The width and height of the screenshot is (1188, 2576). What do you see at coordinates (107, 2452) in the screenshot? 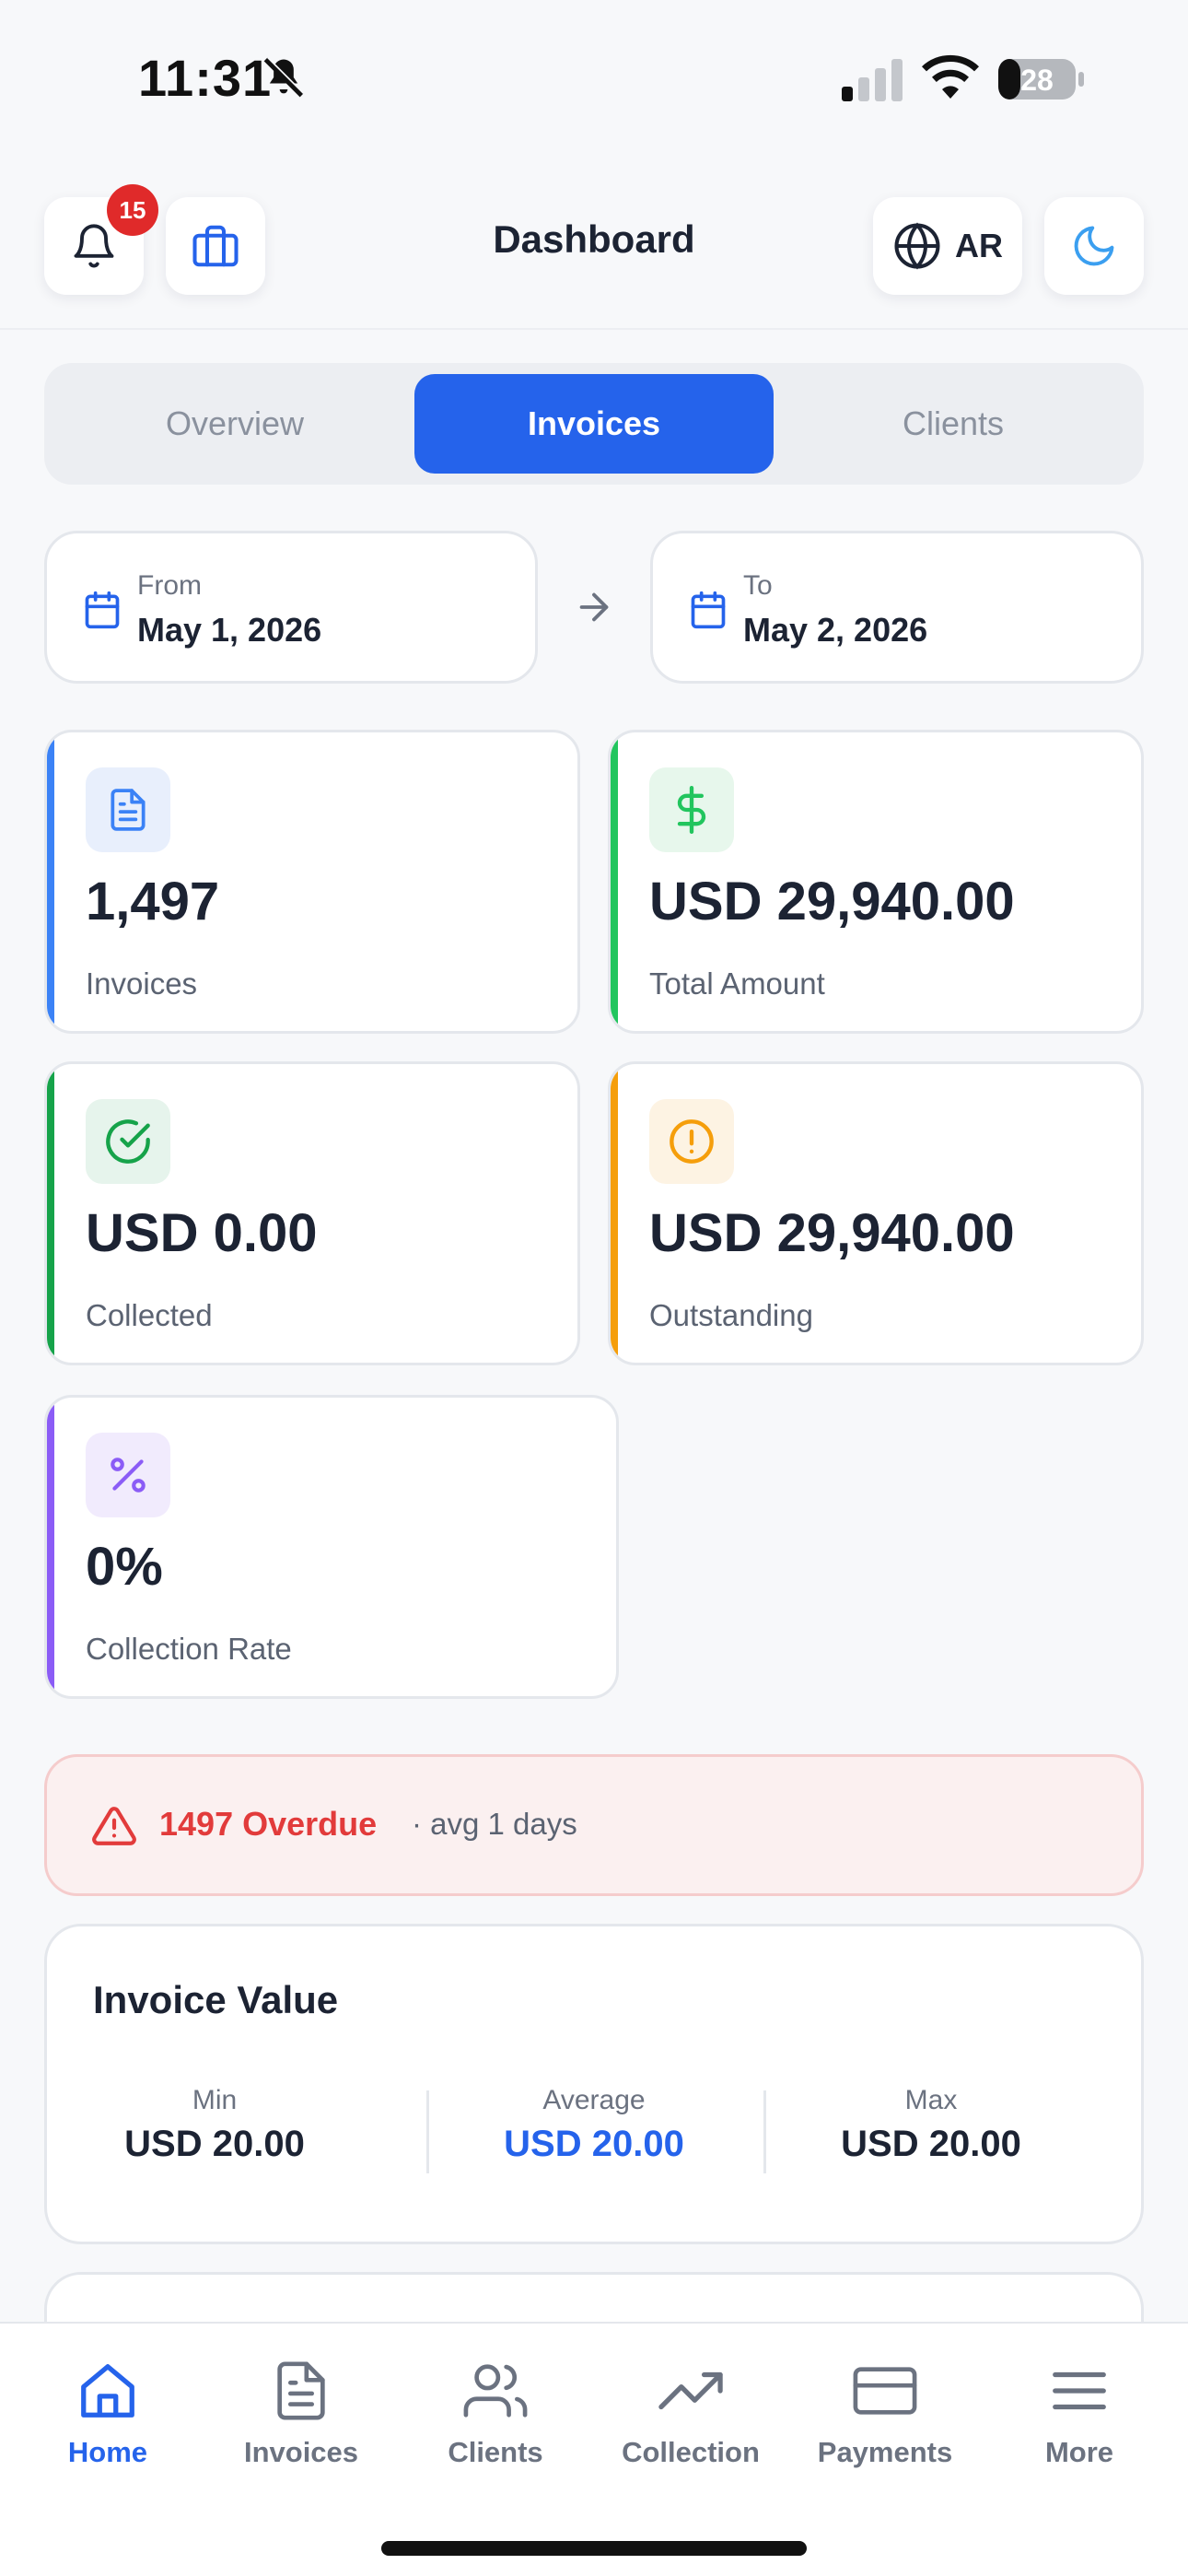
I see `nav-label: Home` at bounding box center [107, 2452].